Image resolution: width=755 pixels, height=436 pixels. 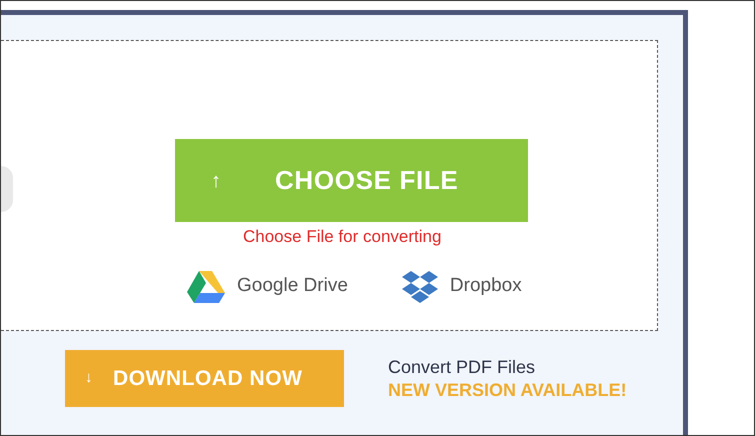 What do you see at coordinates (420, 286) in the screenshot?
I see `dropbox-icon` at bounding box center [420, 286].